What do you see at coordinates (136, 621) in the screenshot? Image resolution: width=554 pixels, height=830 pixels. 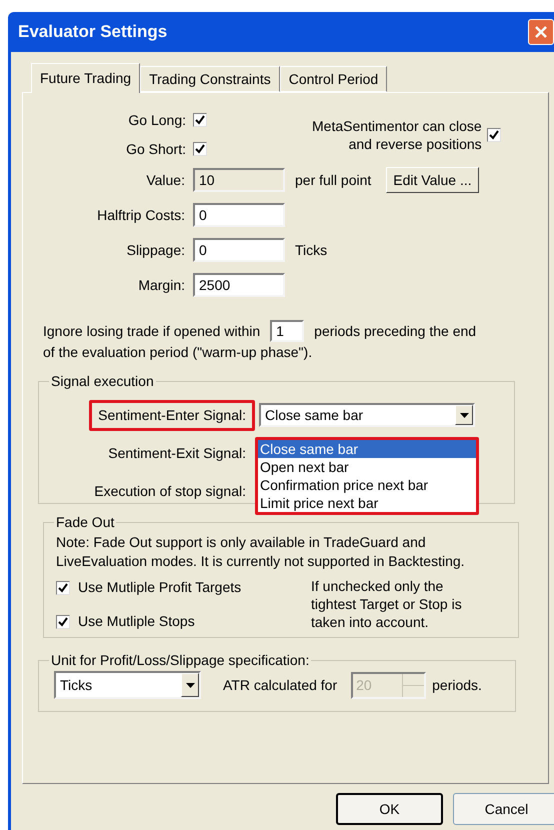 I see `checkbox-label: Use Mutliple Stops` at bounding box center [136, 621].